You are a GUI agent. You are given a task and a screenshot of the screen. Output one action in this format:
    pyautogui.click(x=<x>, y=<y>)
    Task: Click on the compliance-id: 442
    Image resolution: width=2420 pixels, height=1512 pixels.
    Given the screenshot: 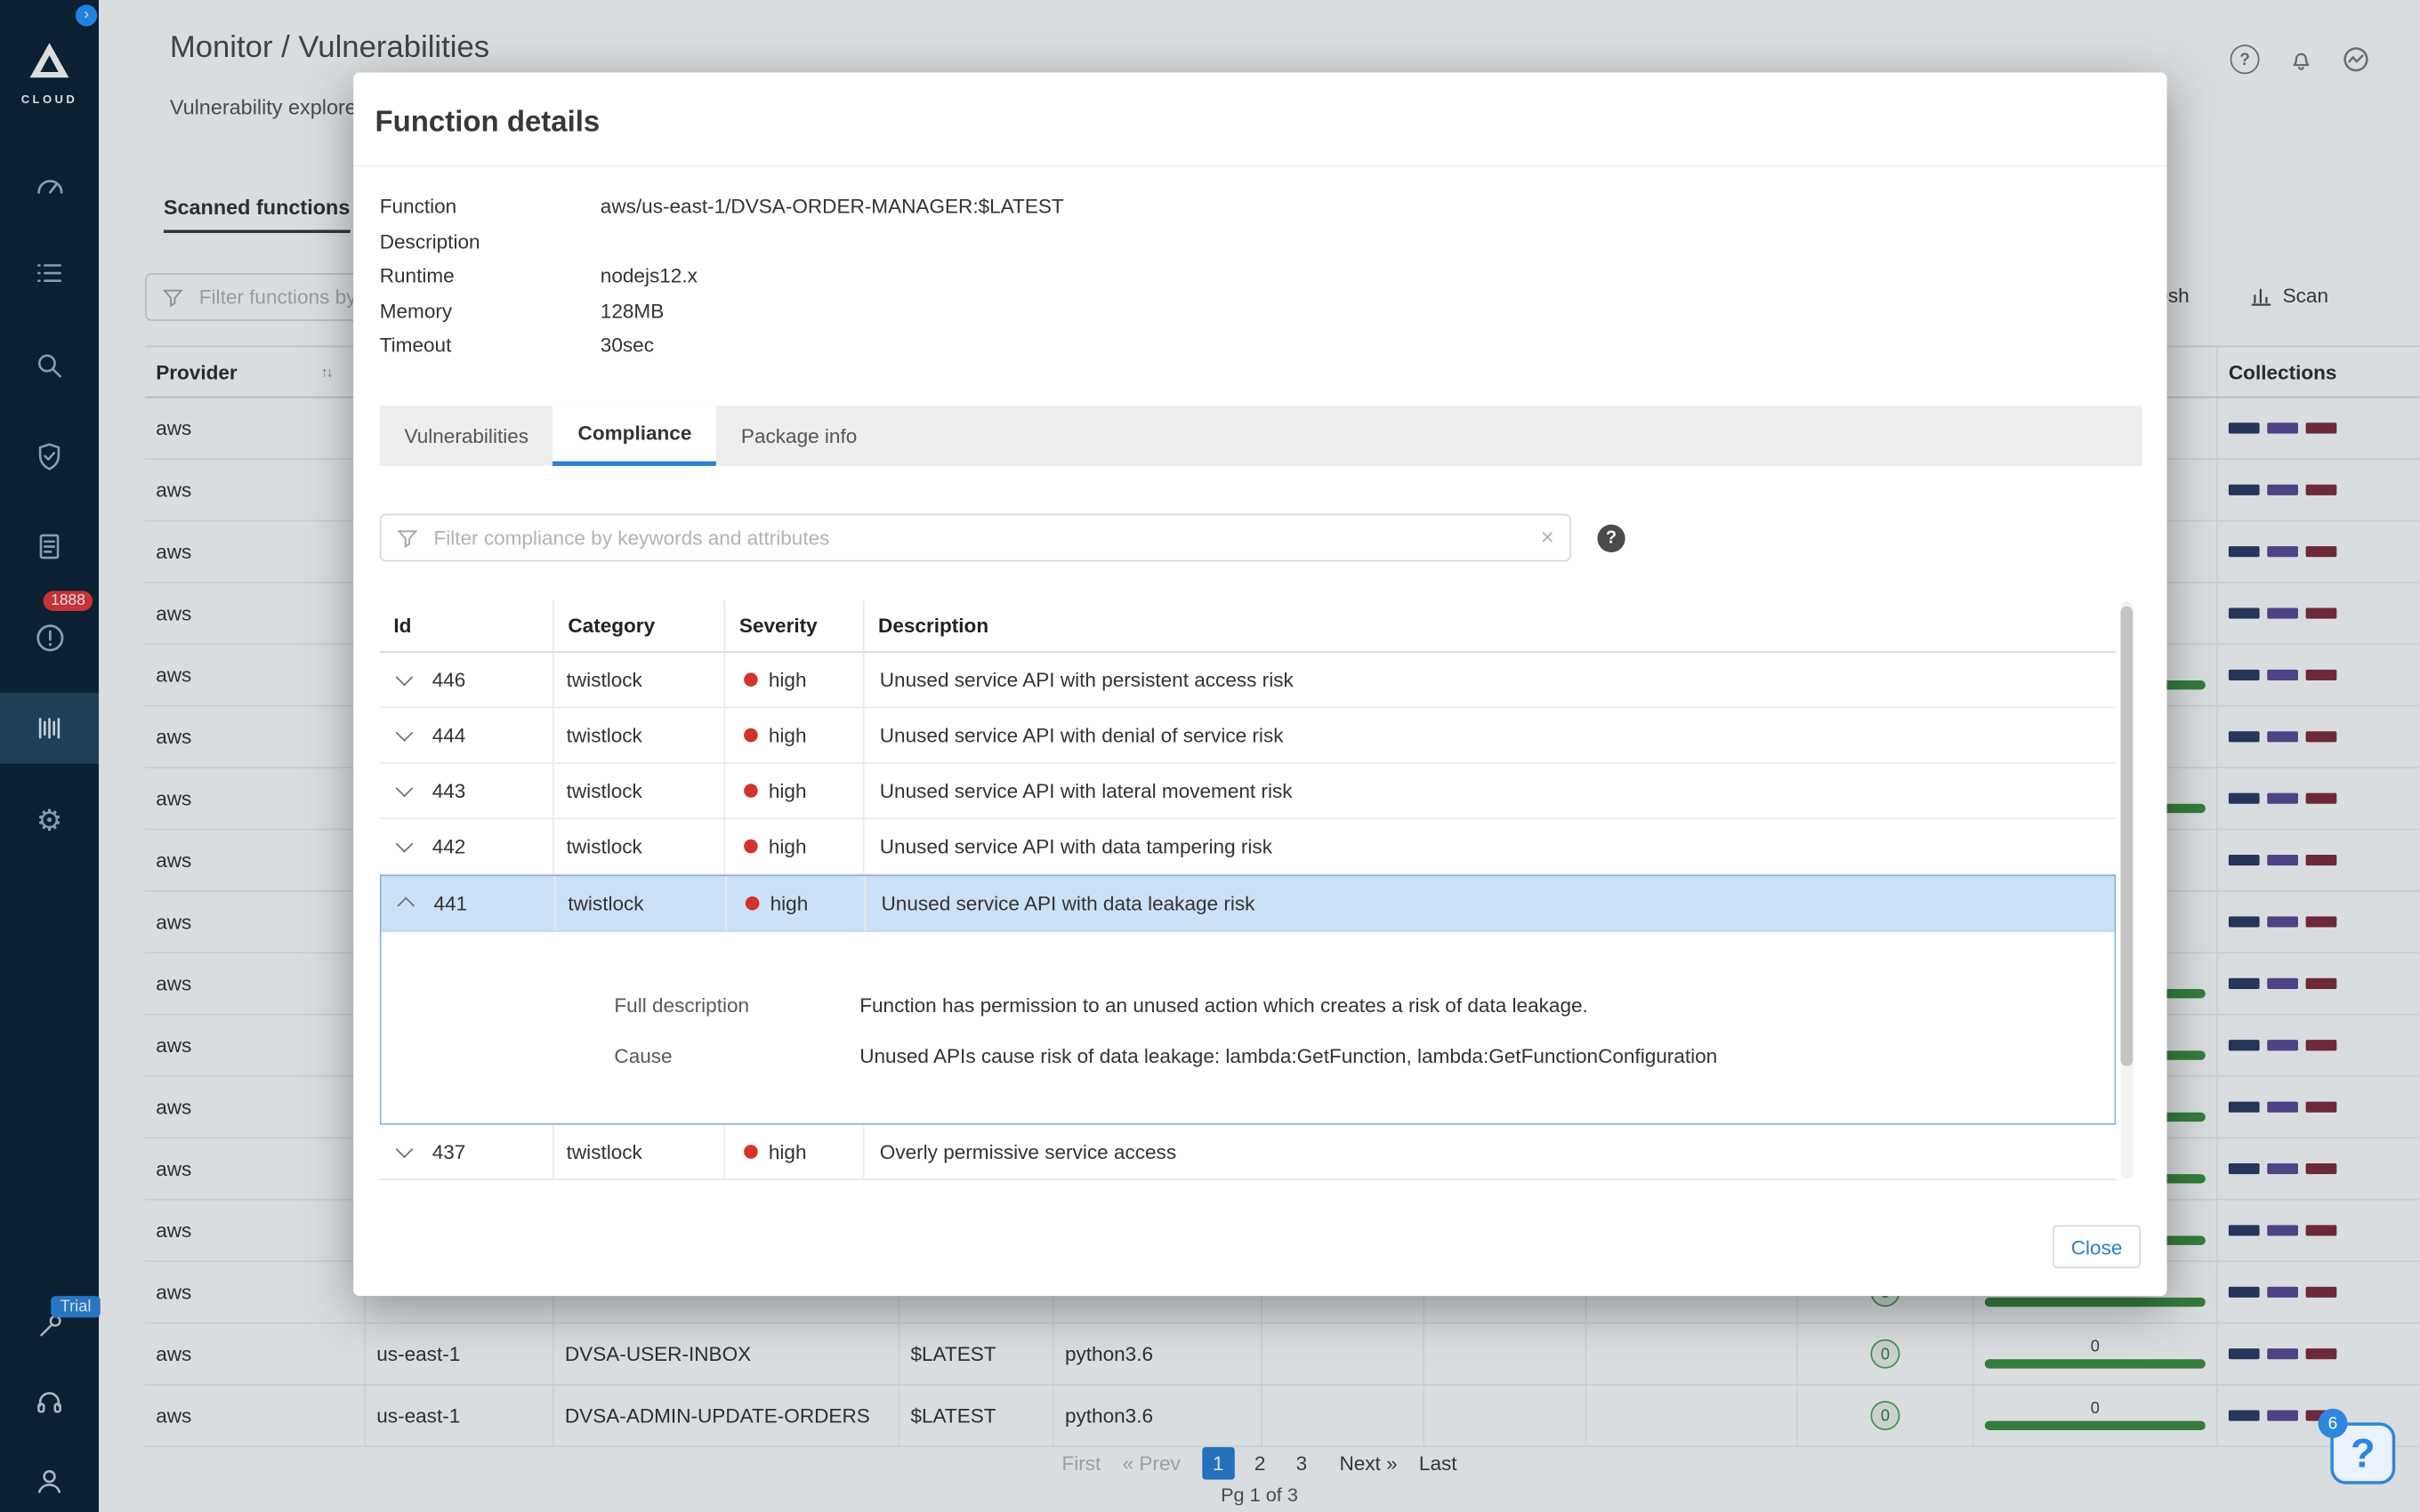 What is the action you would take?
    pyautogui.click(x=449, y=846)
    